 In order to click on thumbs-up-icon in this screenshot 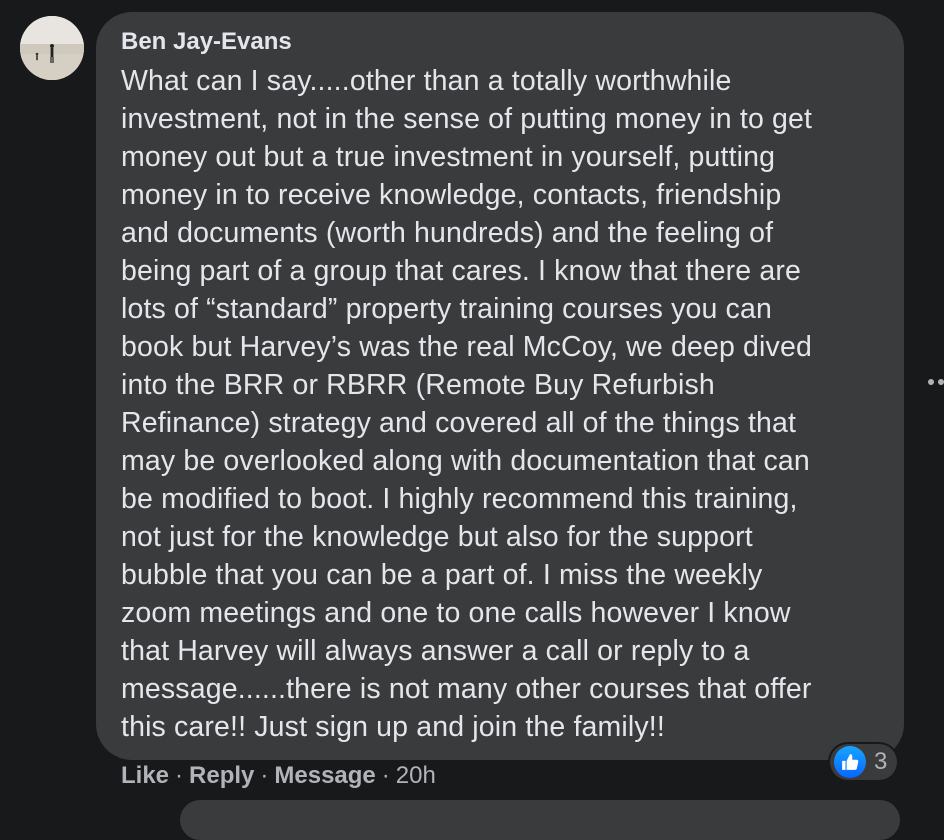, I will do `click(850, 762)`.